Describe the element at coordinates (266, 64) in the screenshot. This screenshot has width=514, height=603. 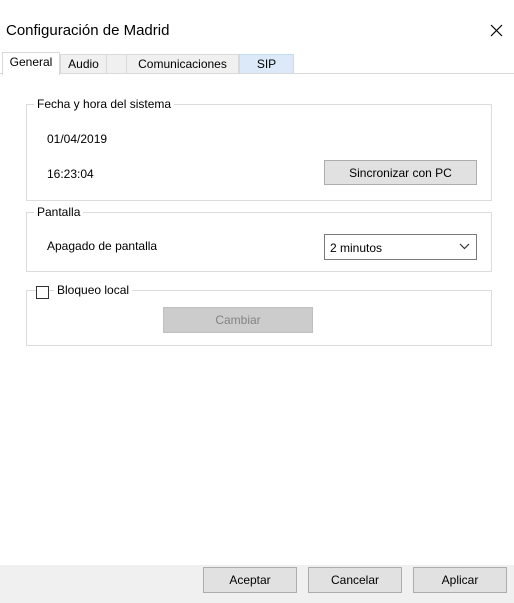
I see `tab-sip: SIP` at that location.